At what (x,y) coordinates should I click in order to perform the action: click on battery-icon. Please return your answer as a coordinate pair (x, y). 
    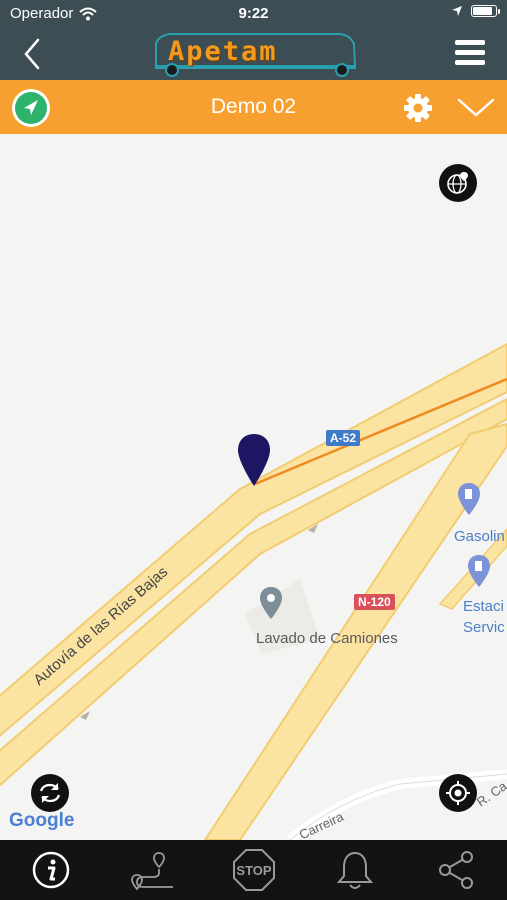
    Looking at the image, I should click on (485, 11).